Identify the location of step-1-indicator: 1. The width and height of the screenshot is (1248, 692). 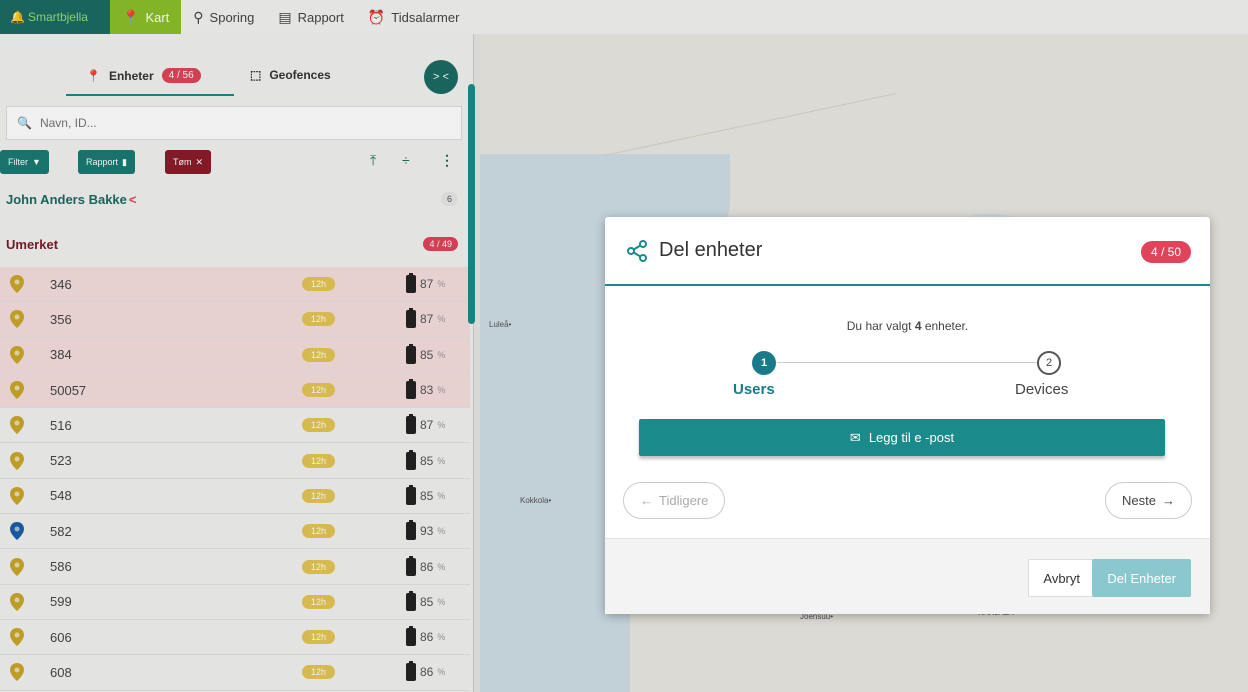
(764, 363).